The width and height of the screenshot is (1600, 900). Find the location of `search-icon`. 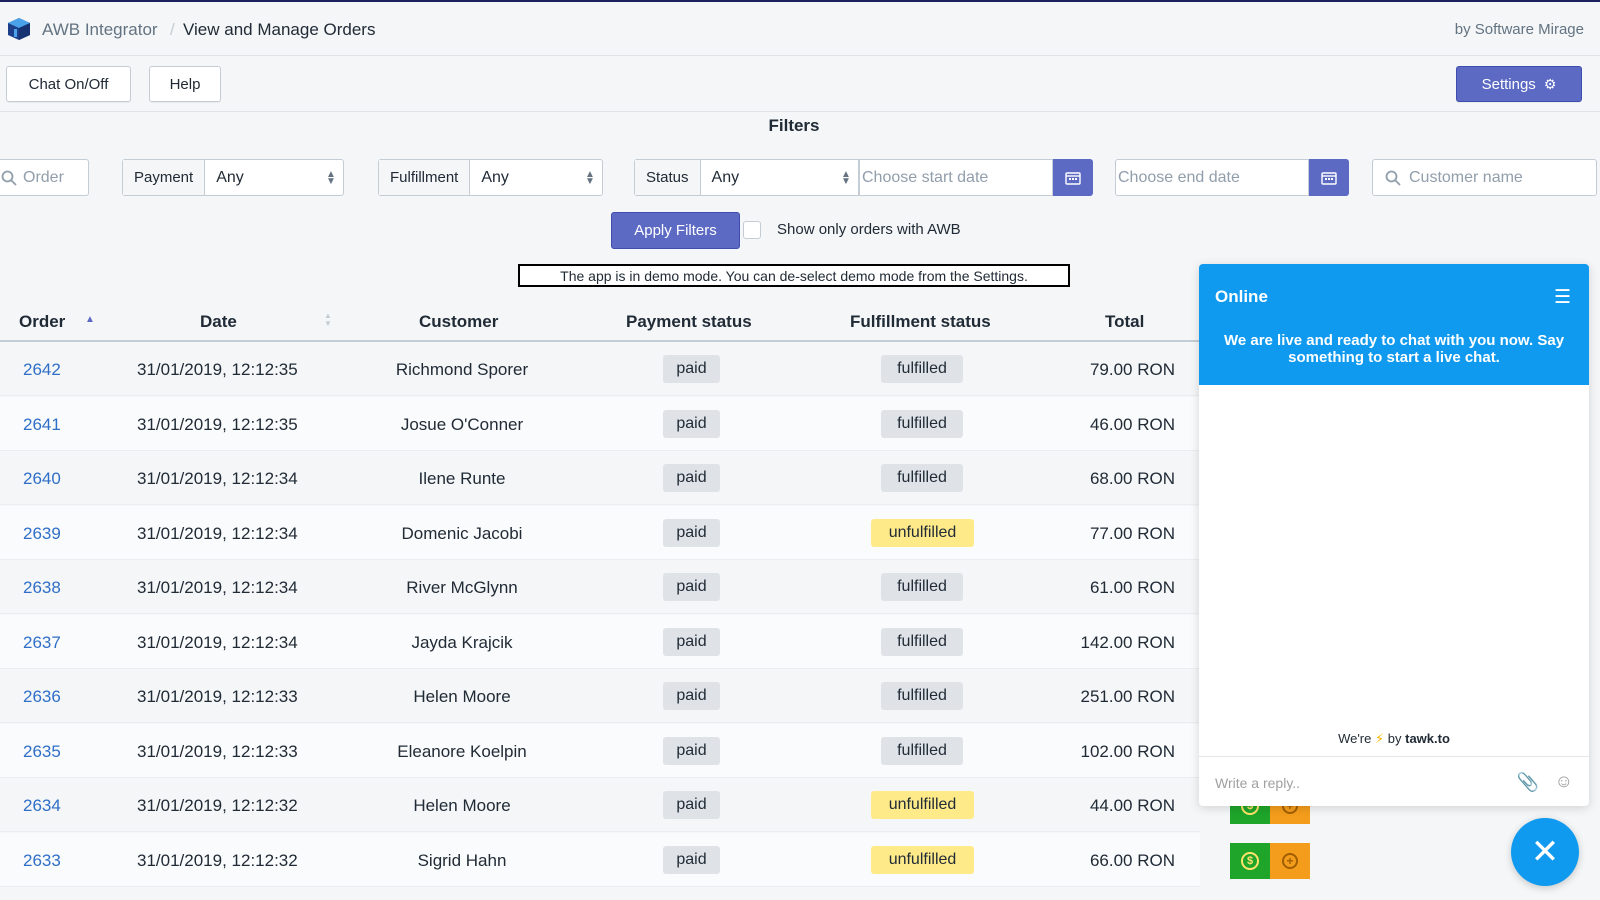

search-icon is located at coordinates (9, 178).